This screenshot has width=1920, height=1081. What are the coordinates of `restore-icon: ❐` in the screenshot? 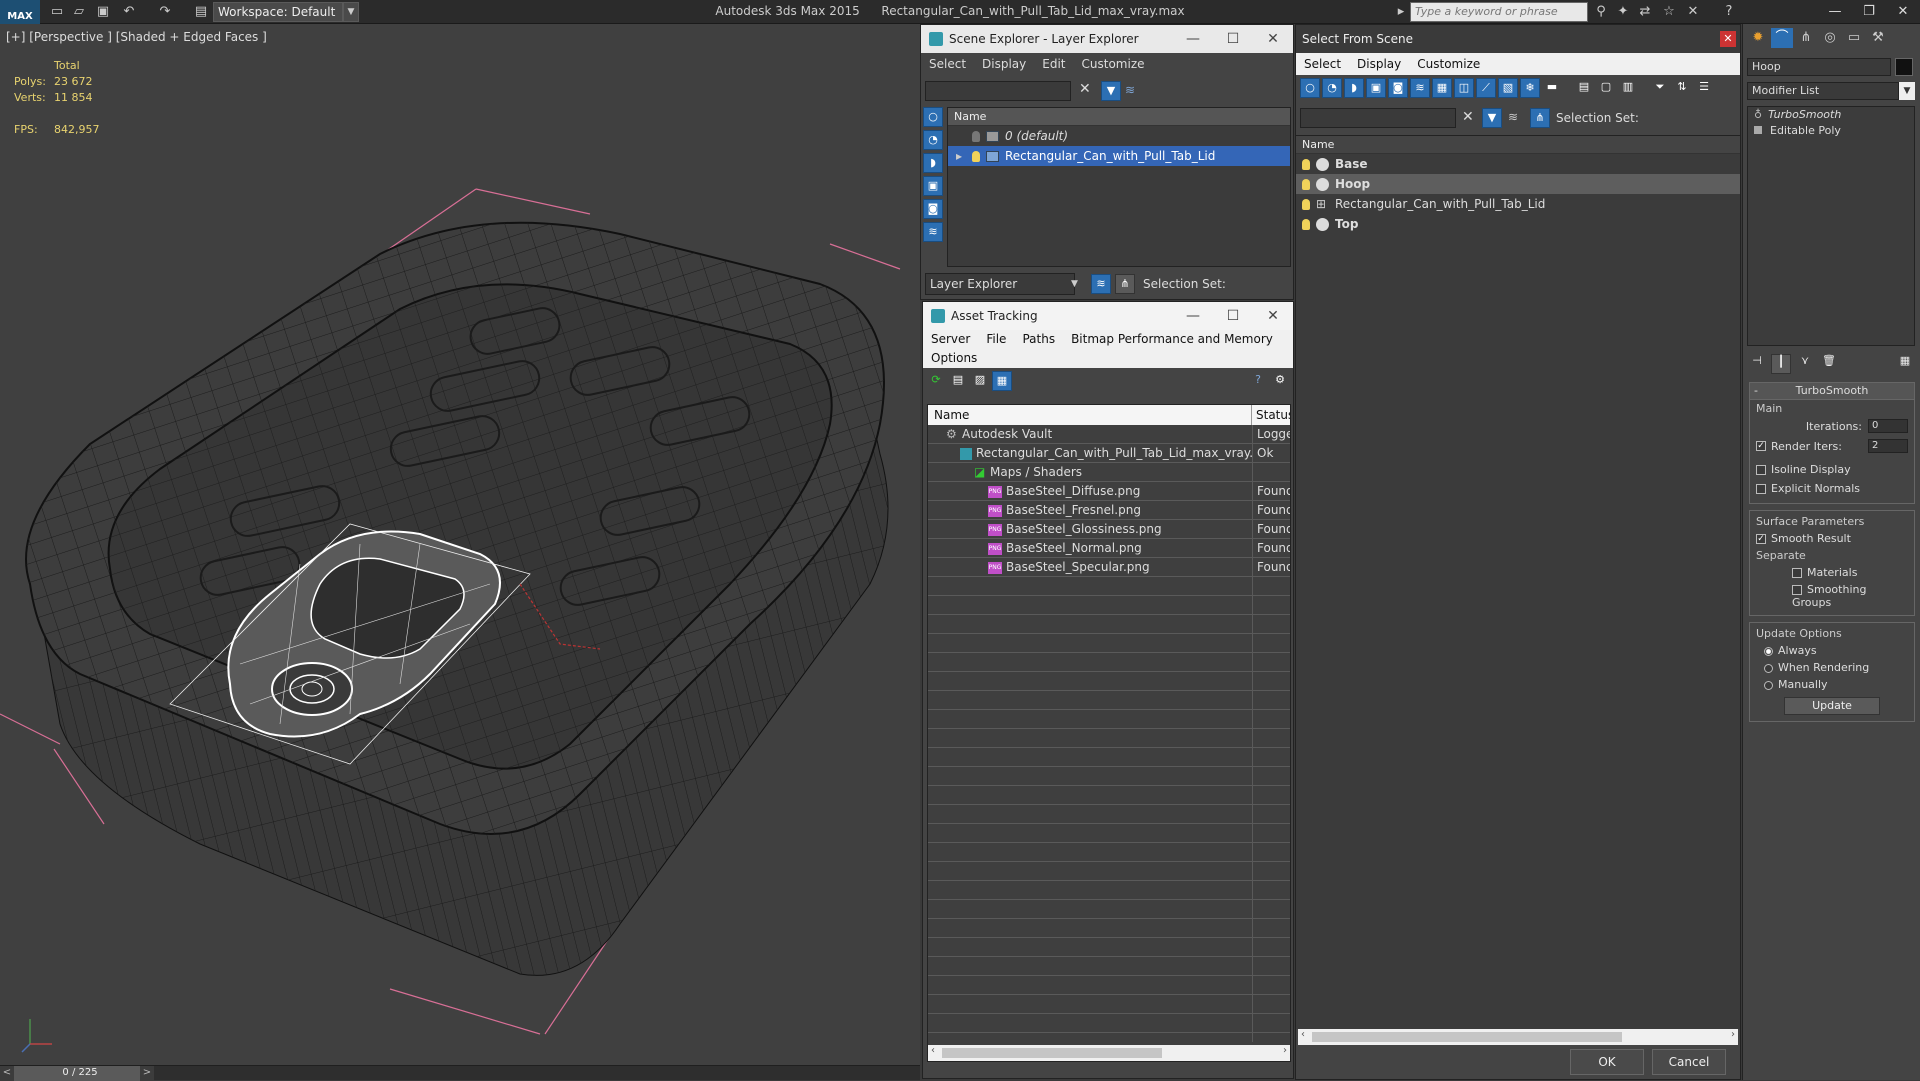 It's located at (1869, 12).